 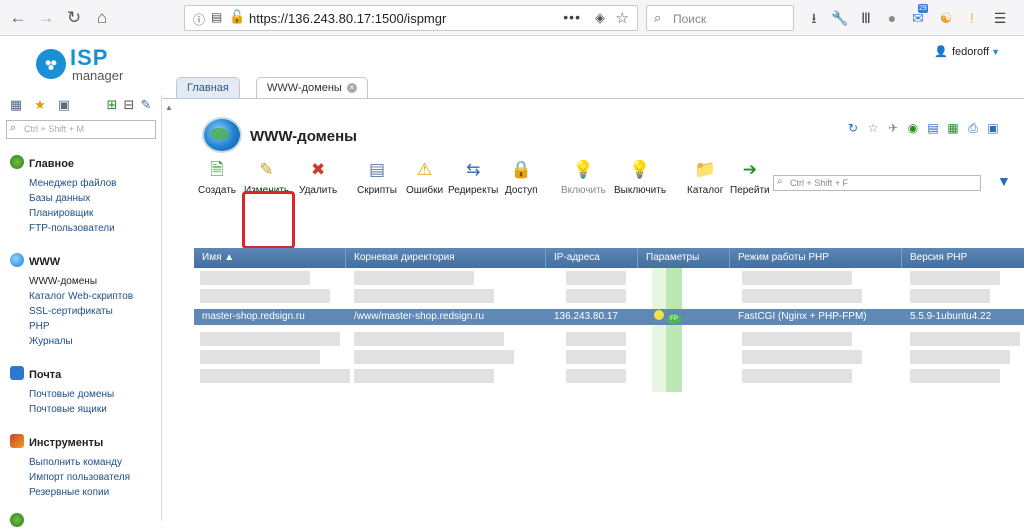 I want to click on back-icon: ←, so click(x=18, y=18).